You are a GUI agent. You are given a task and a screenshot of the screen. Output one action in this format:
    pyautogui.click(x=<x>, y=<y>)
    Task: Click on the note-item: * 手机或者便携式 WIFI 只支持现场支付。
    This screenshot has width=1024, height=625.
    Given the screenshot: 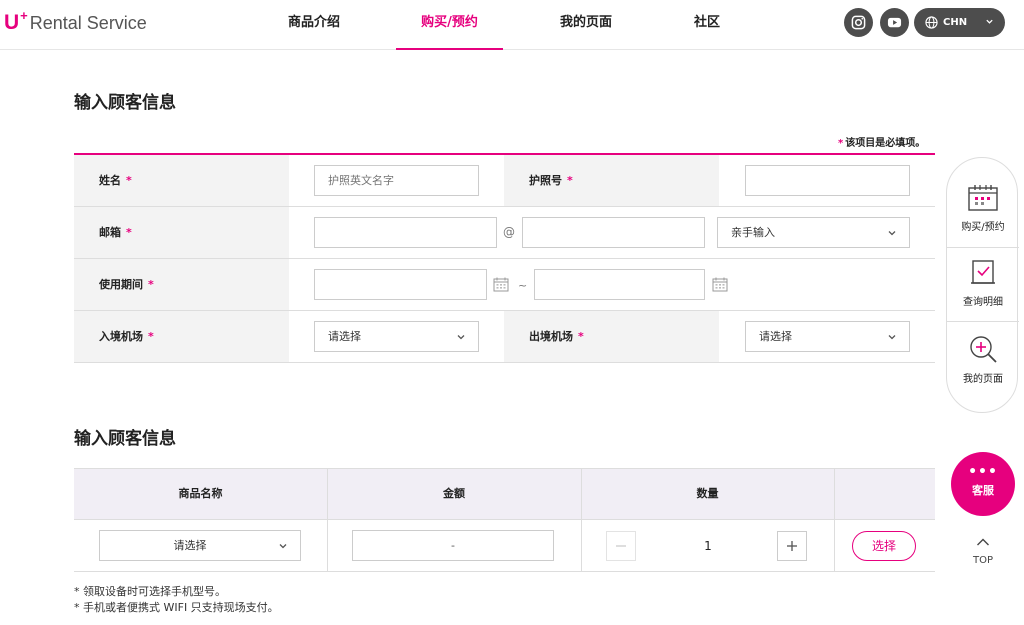 What is the action you would take?
    pyautogui.click(x=176, y=607)
    